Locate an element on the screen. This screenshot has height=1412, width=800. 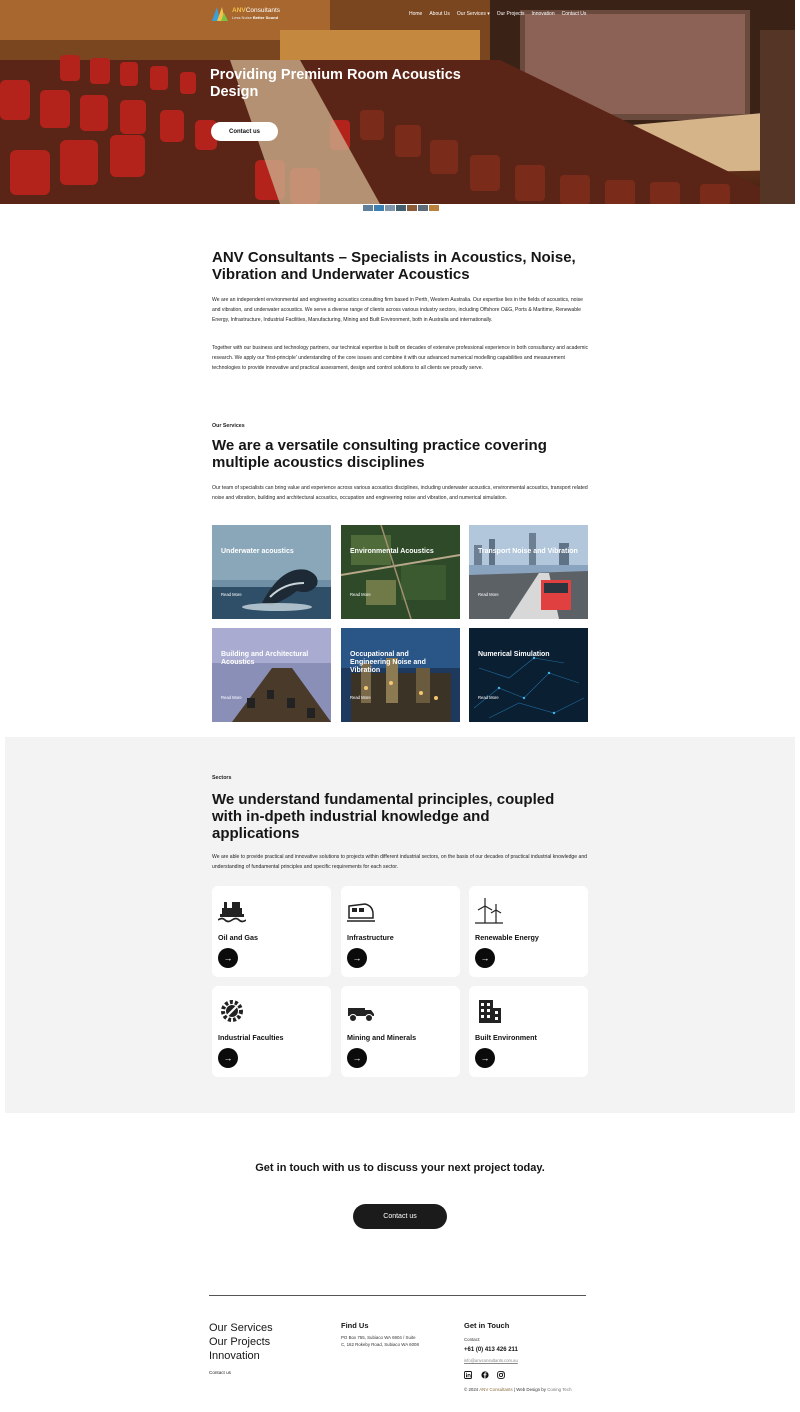
sector-card-renewable: Renewable Energy → is located at coordinates (528, 931).